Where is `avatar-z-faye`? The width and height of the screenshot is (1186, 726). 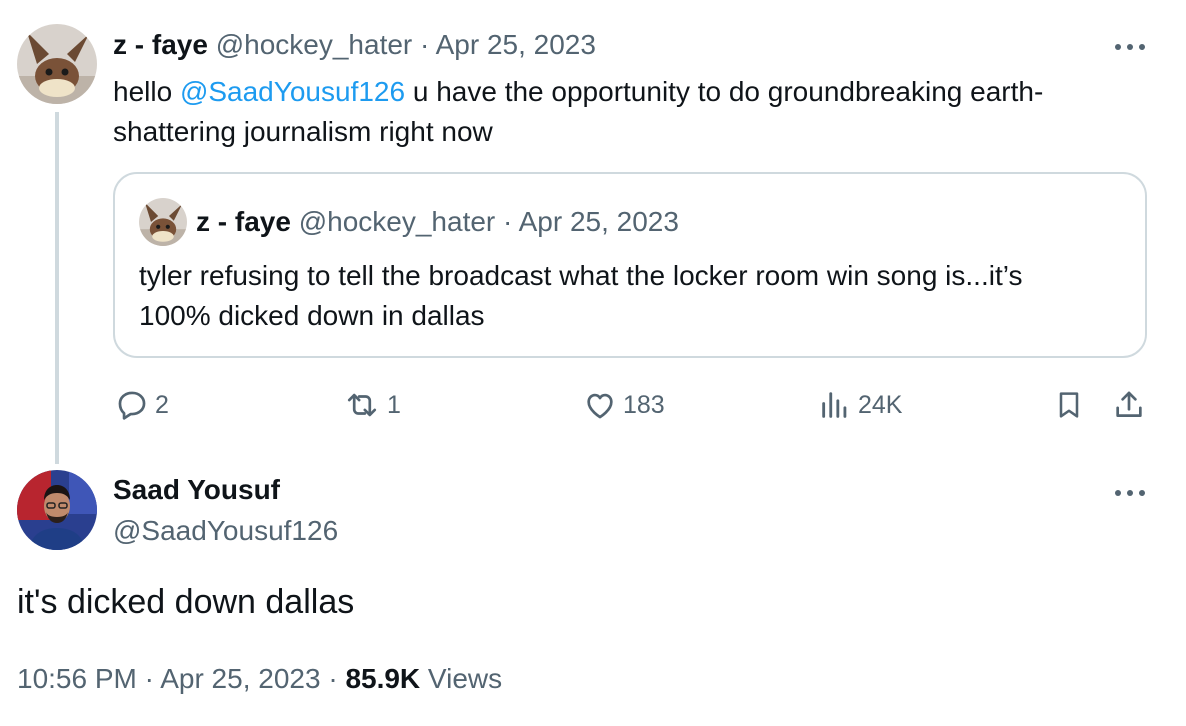
avatar-z-faye is located at coordinates (57, 64).